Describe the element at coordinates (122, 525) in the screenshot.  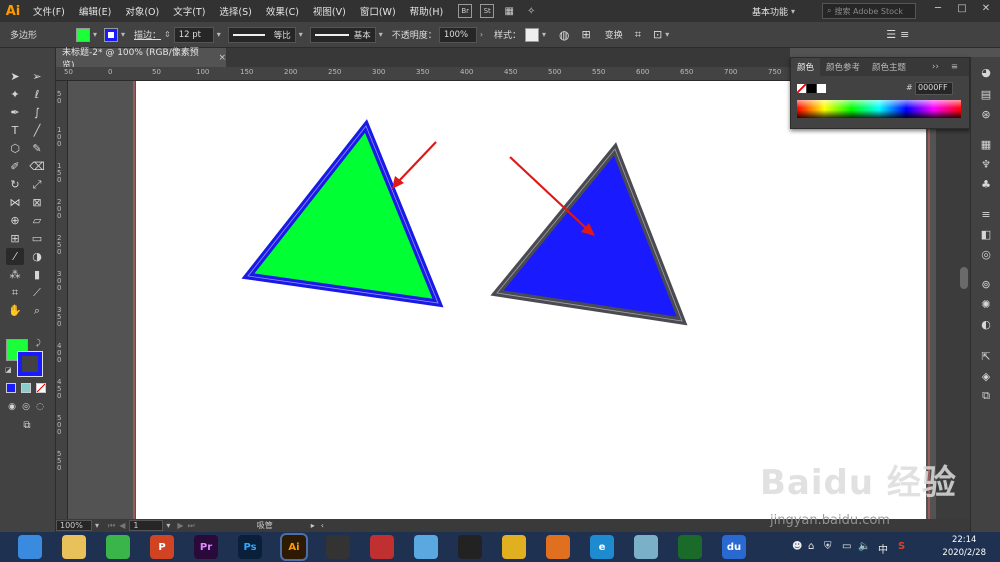
I see `previous-artboard-icon: ◀` at that location.